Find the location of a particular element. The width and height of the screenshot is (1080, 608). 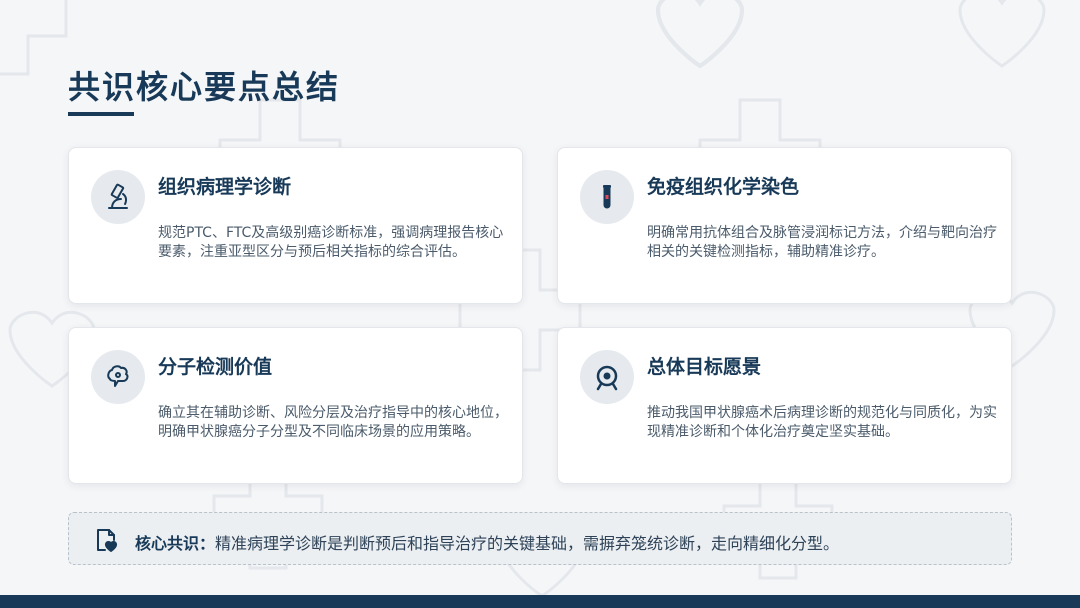

footer-bar is located at coordinates (540, 601).